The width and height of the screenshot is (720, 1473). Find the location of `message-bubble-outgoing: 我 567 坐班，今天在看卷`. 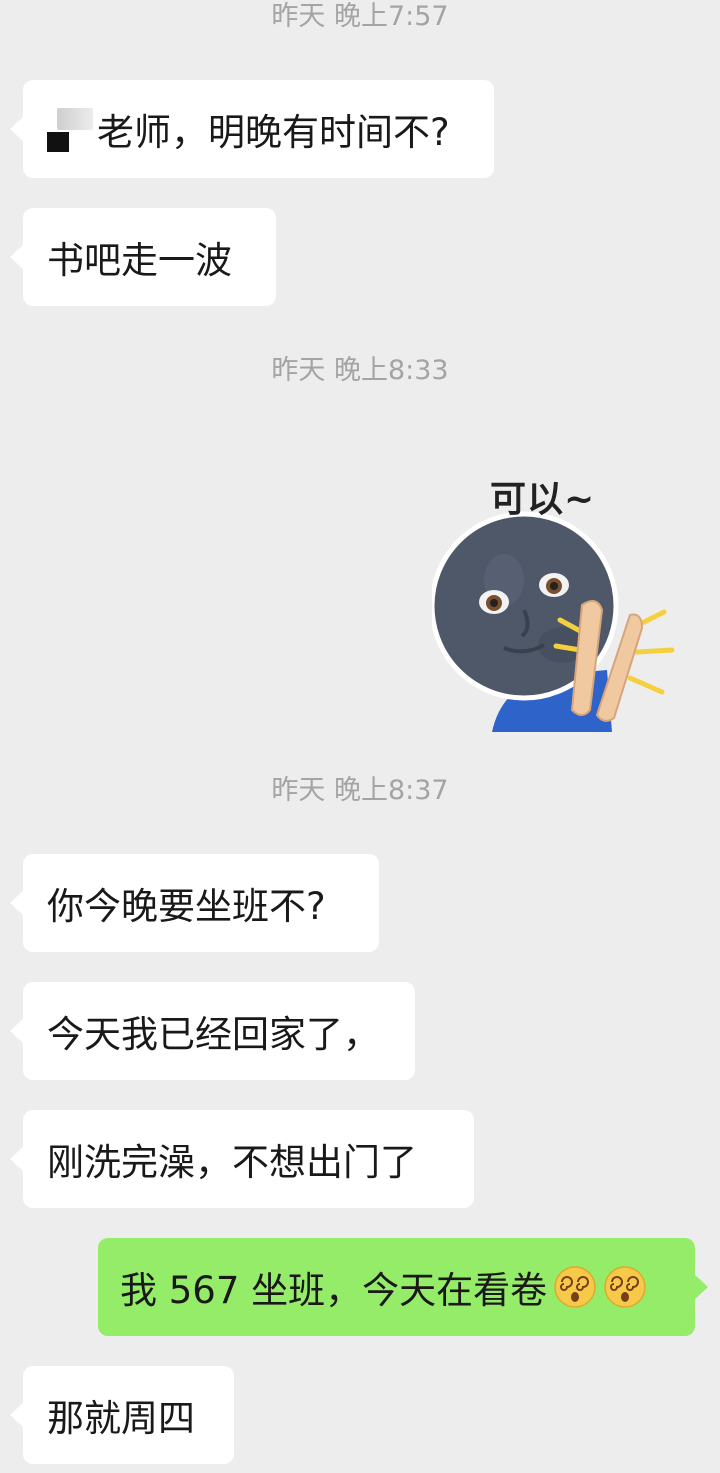

message-bubble-outgoing: 我 567 坐班，今天在看卷 is located at coordinates (403, 1287).